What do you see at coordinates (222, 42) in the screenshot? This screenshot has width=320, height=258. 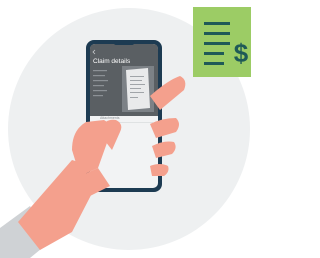 I see `dollar-document-icon: $` at bounding box center [222, 42].